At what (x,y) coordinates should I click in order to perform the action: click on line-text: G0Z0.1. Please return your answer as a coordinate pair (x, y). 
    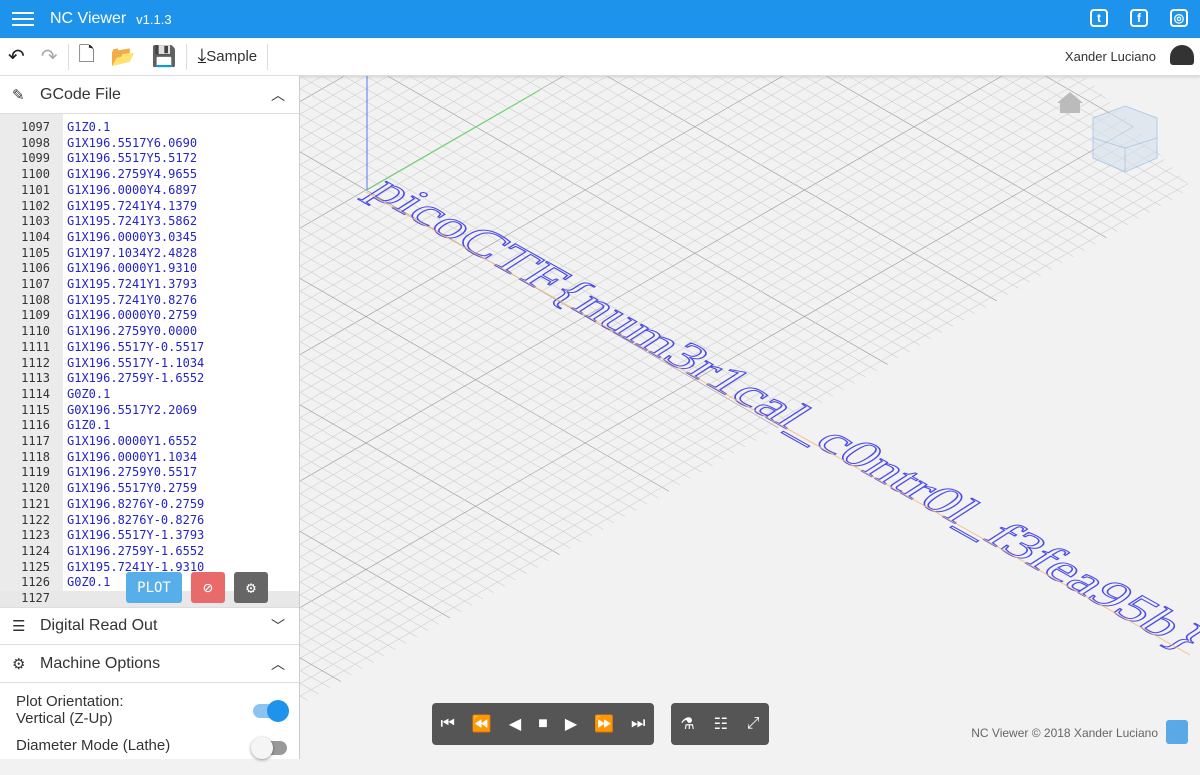
    Looking at the image, I should click on (88, 583).